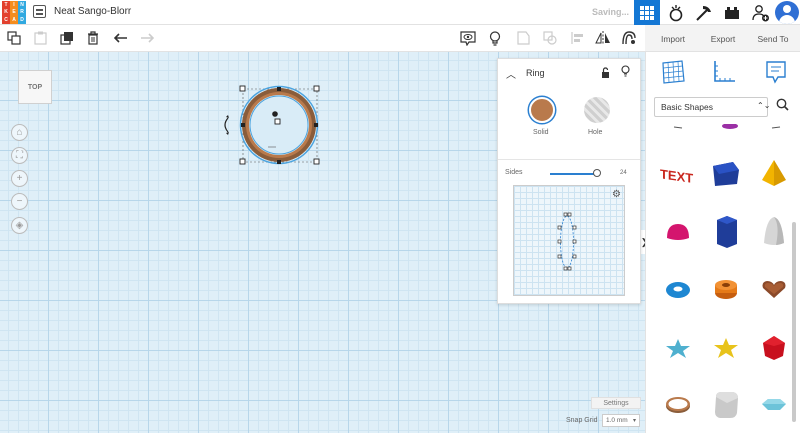 This screenshot has height=433, width=800. Describe the element at coordinates (773, 38) in the screenshot. I see `send-to-button: Send To` at that location.